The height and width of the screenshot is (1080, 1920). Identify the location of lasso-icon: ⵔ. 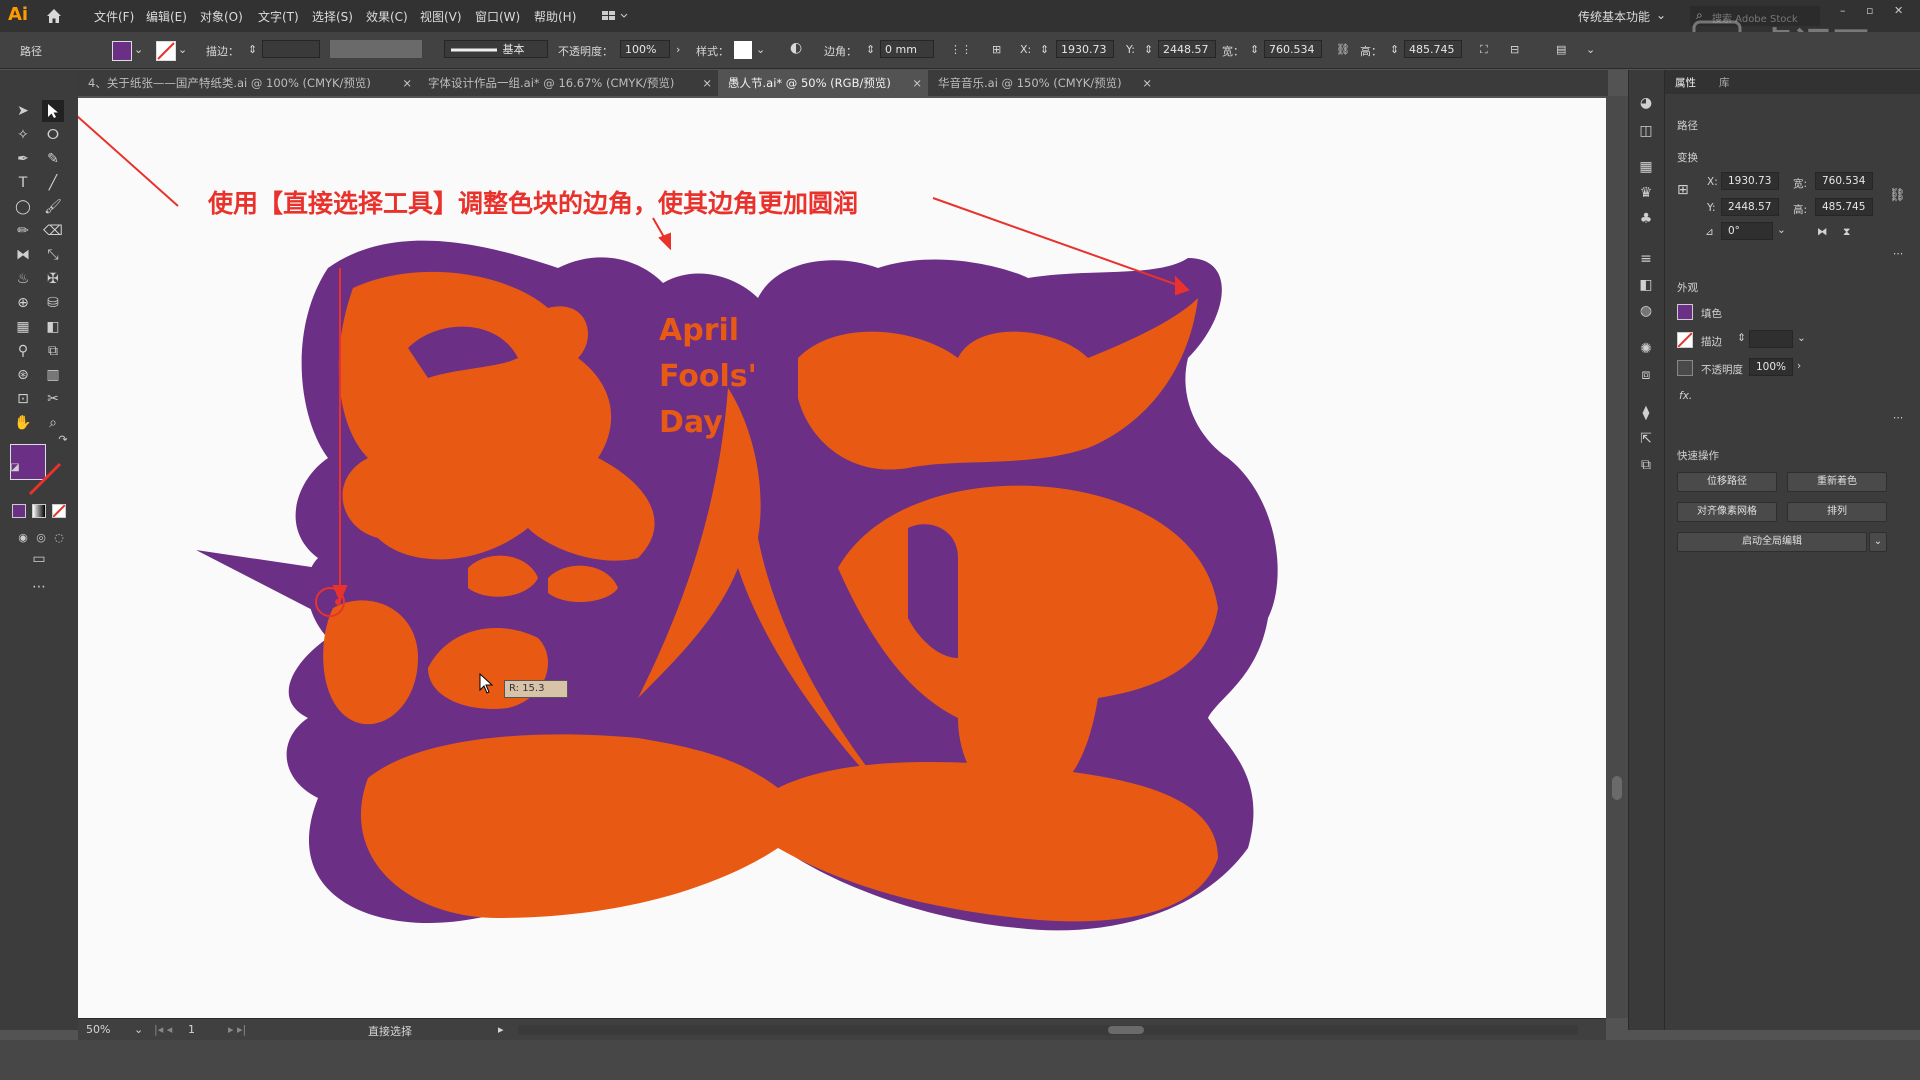
(53, 135).